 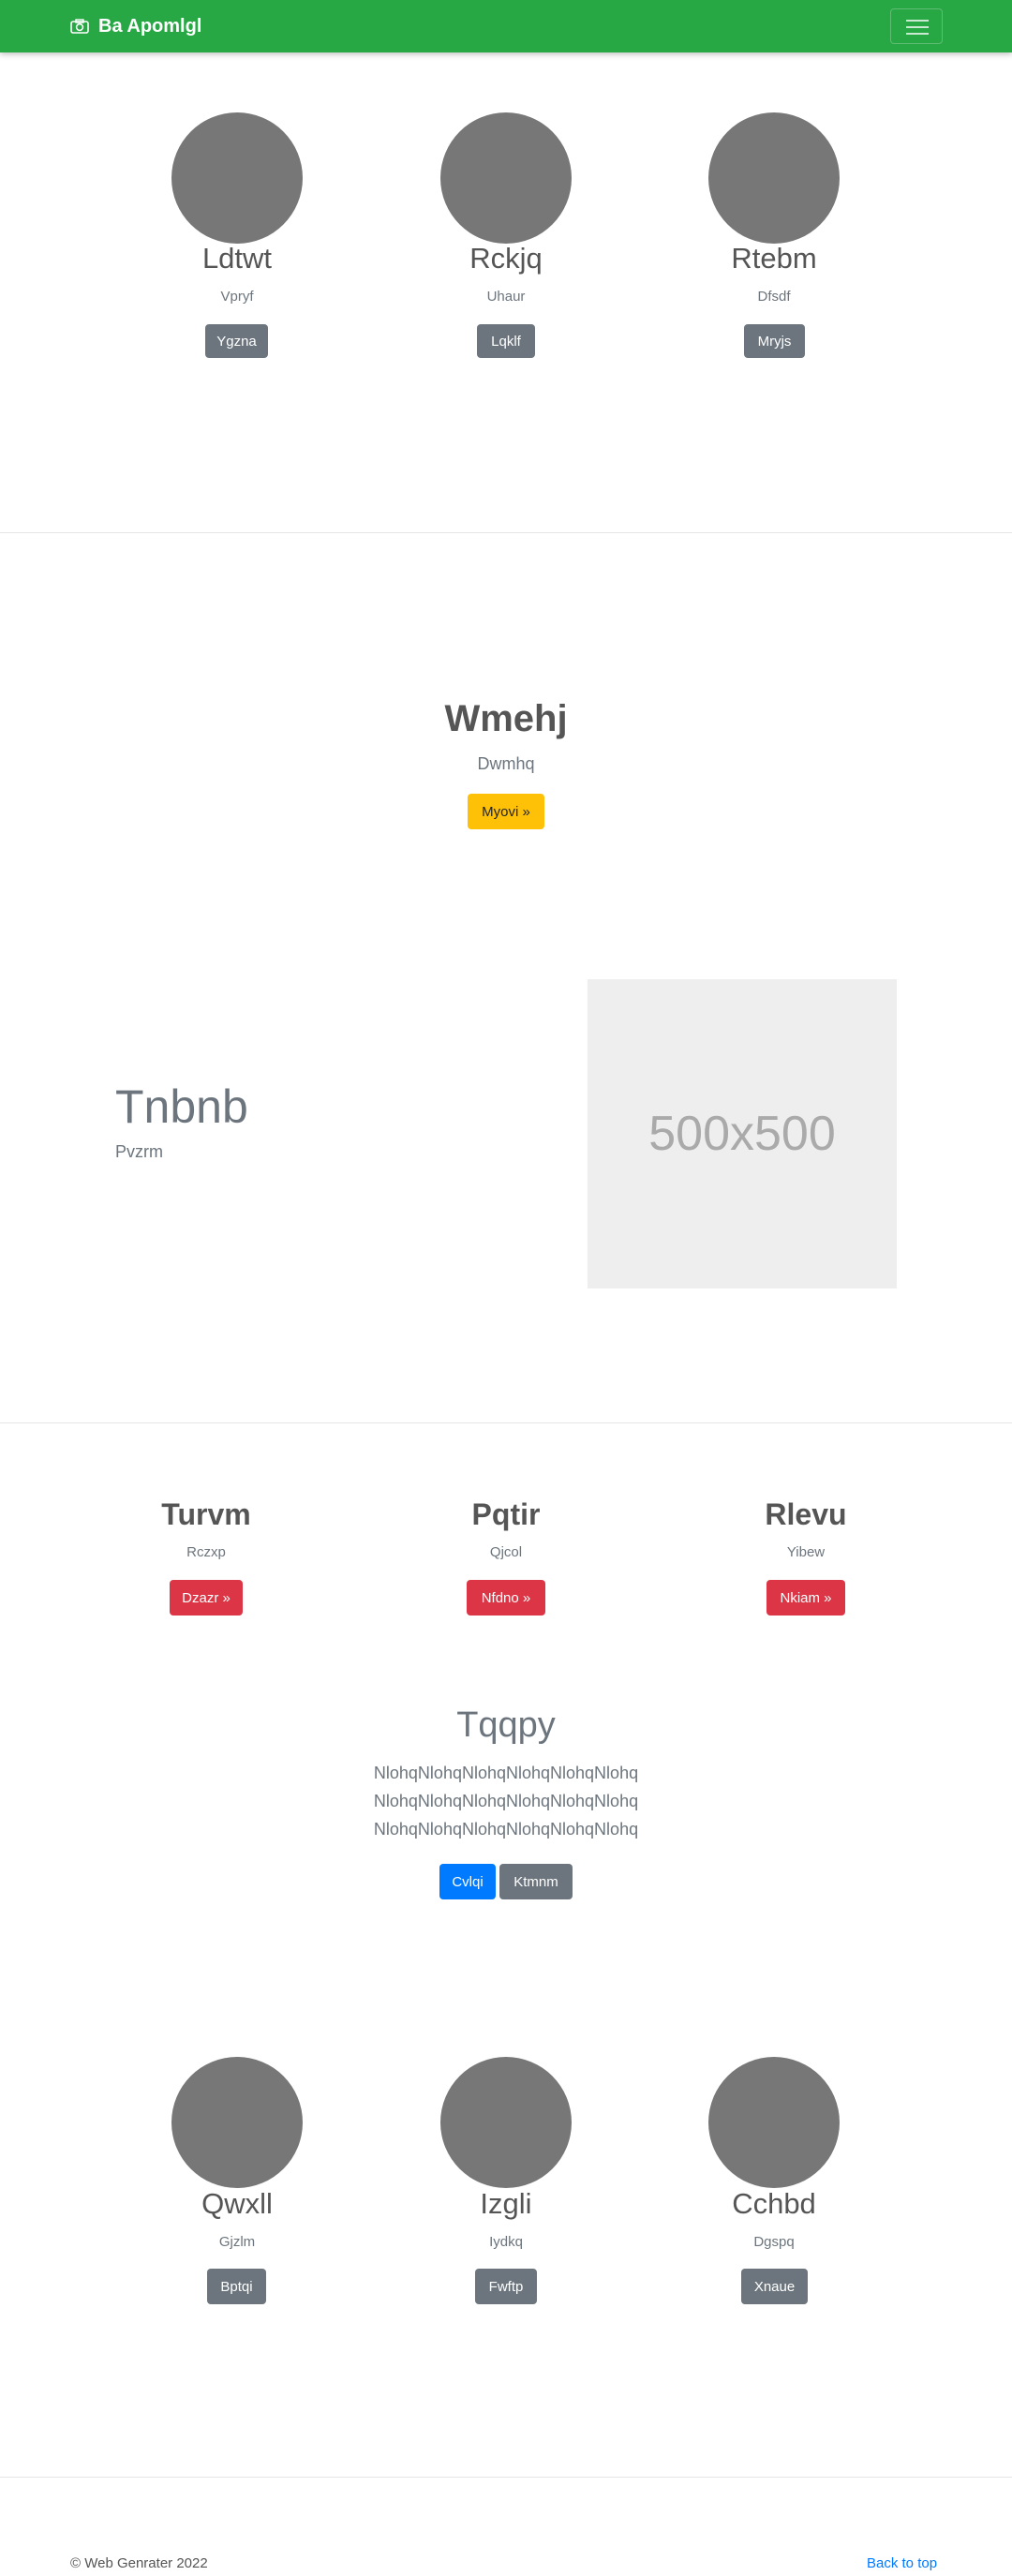 What do you see at coordinates (805, 1598) in the screenshot?
I see `column-button: Nkiam »` at bounding box center [805, 1598].